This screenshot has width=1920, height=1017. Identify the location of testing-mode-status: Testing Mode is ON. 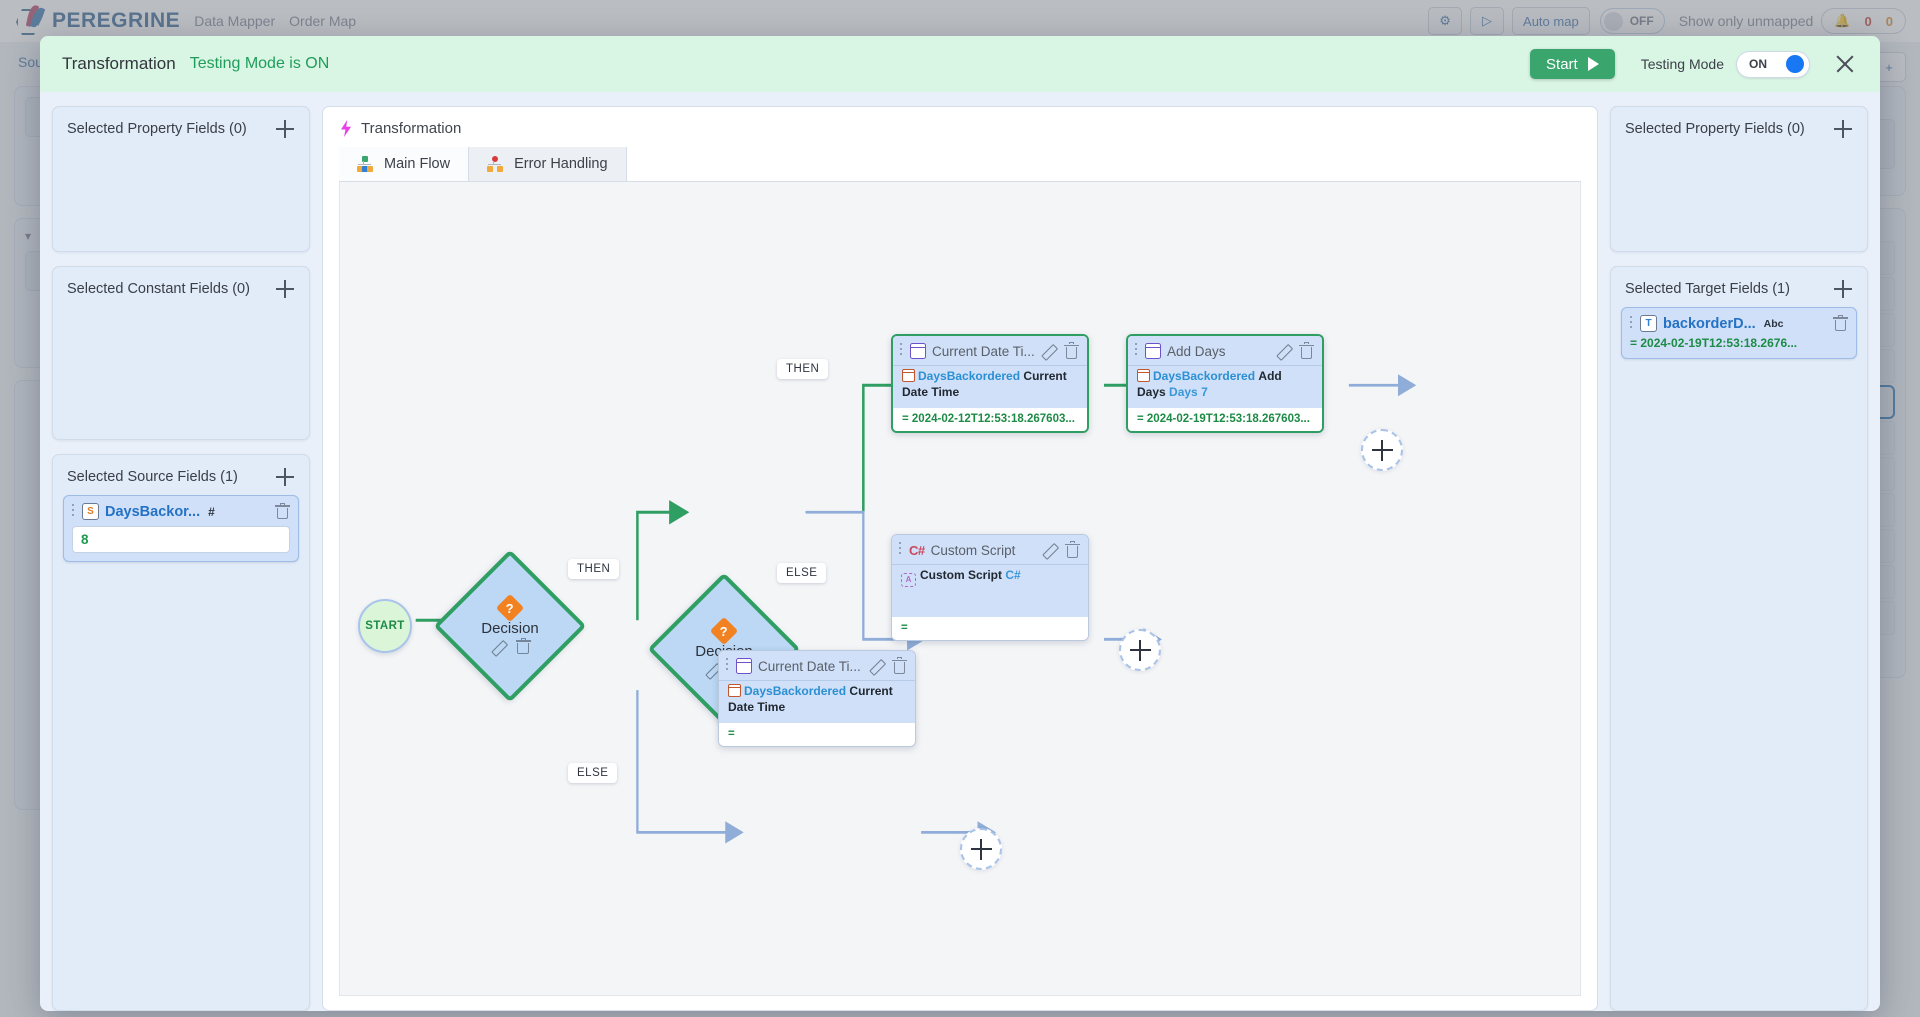
(259, 63).